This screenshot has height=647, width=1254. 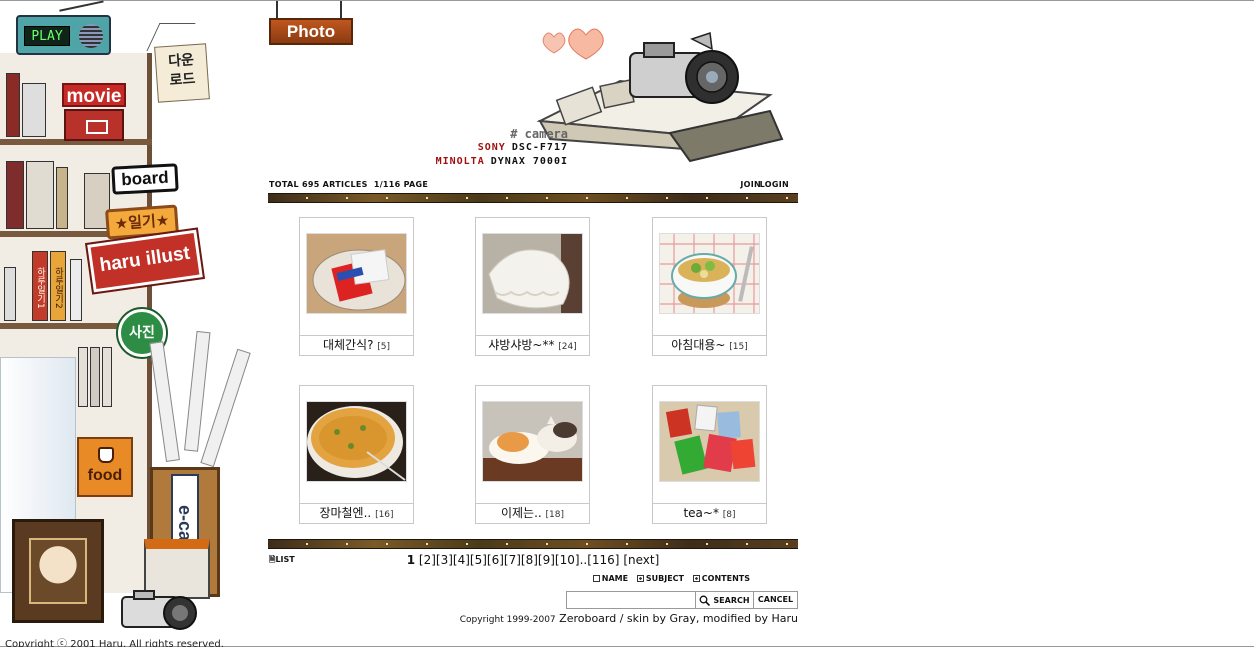 What do you see at coordinates (738, 347) in the screenshot?
I see `comment-count: [15]` at bounding box center [738, 347].